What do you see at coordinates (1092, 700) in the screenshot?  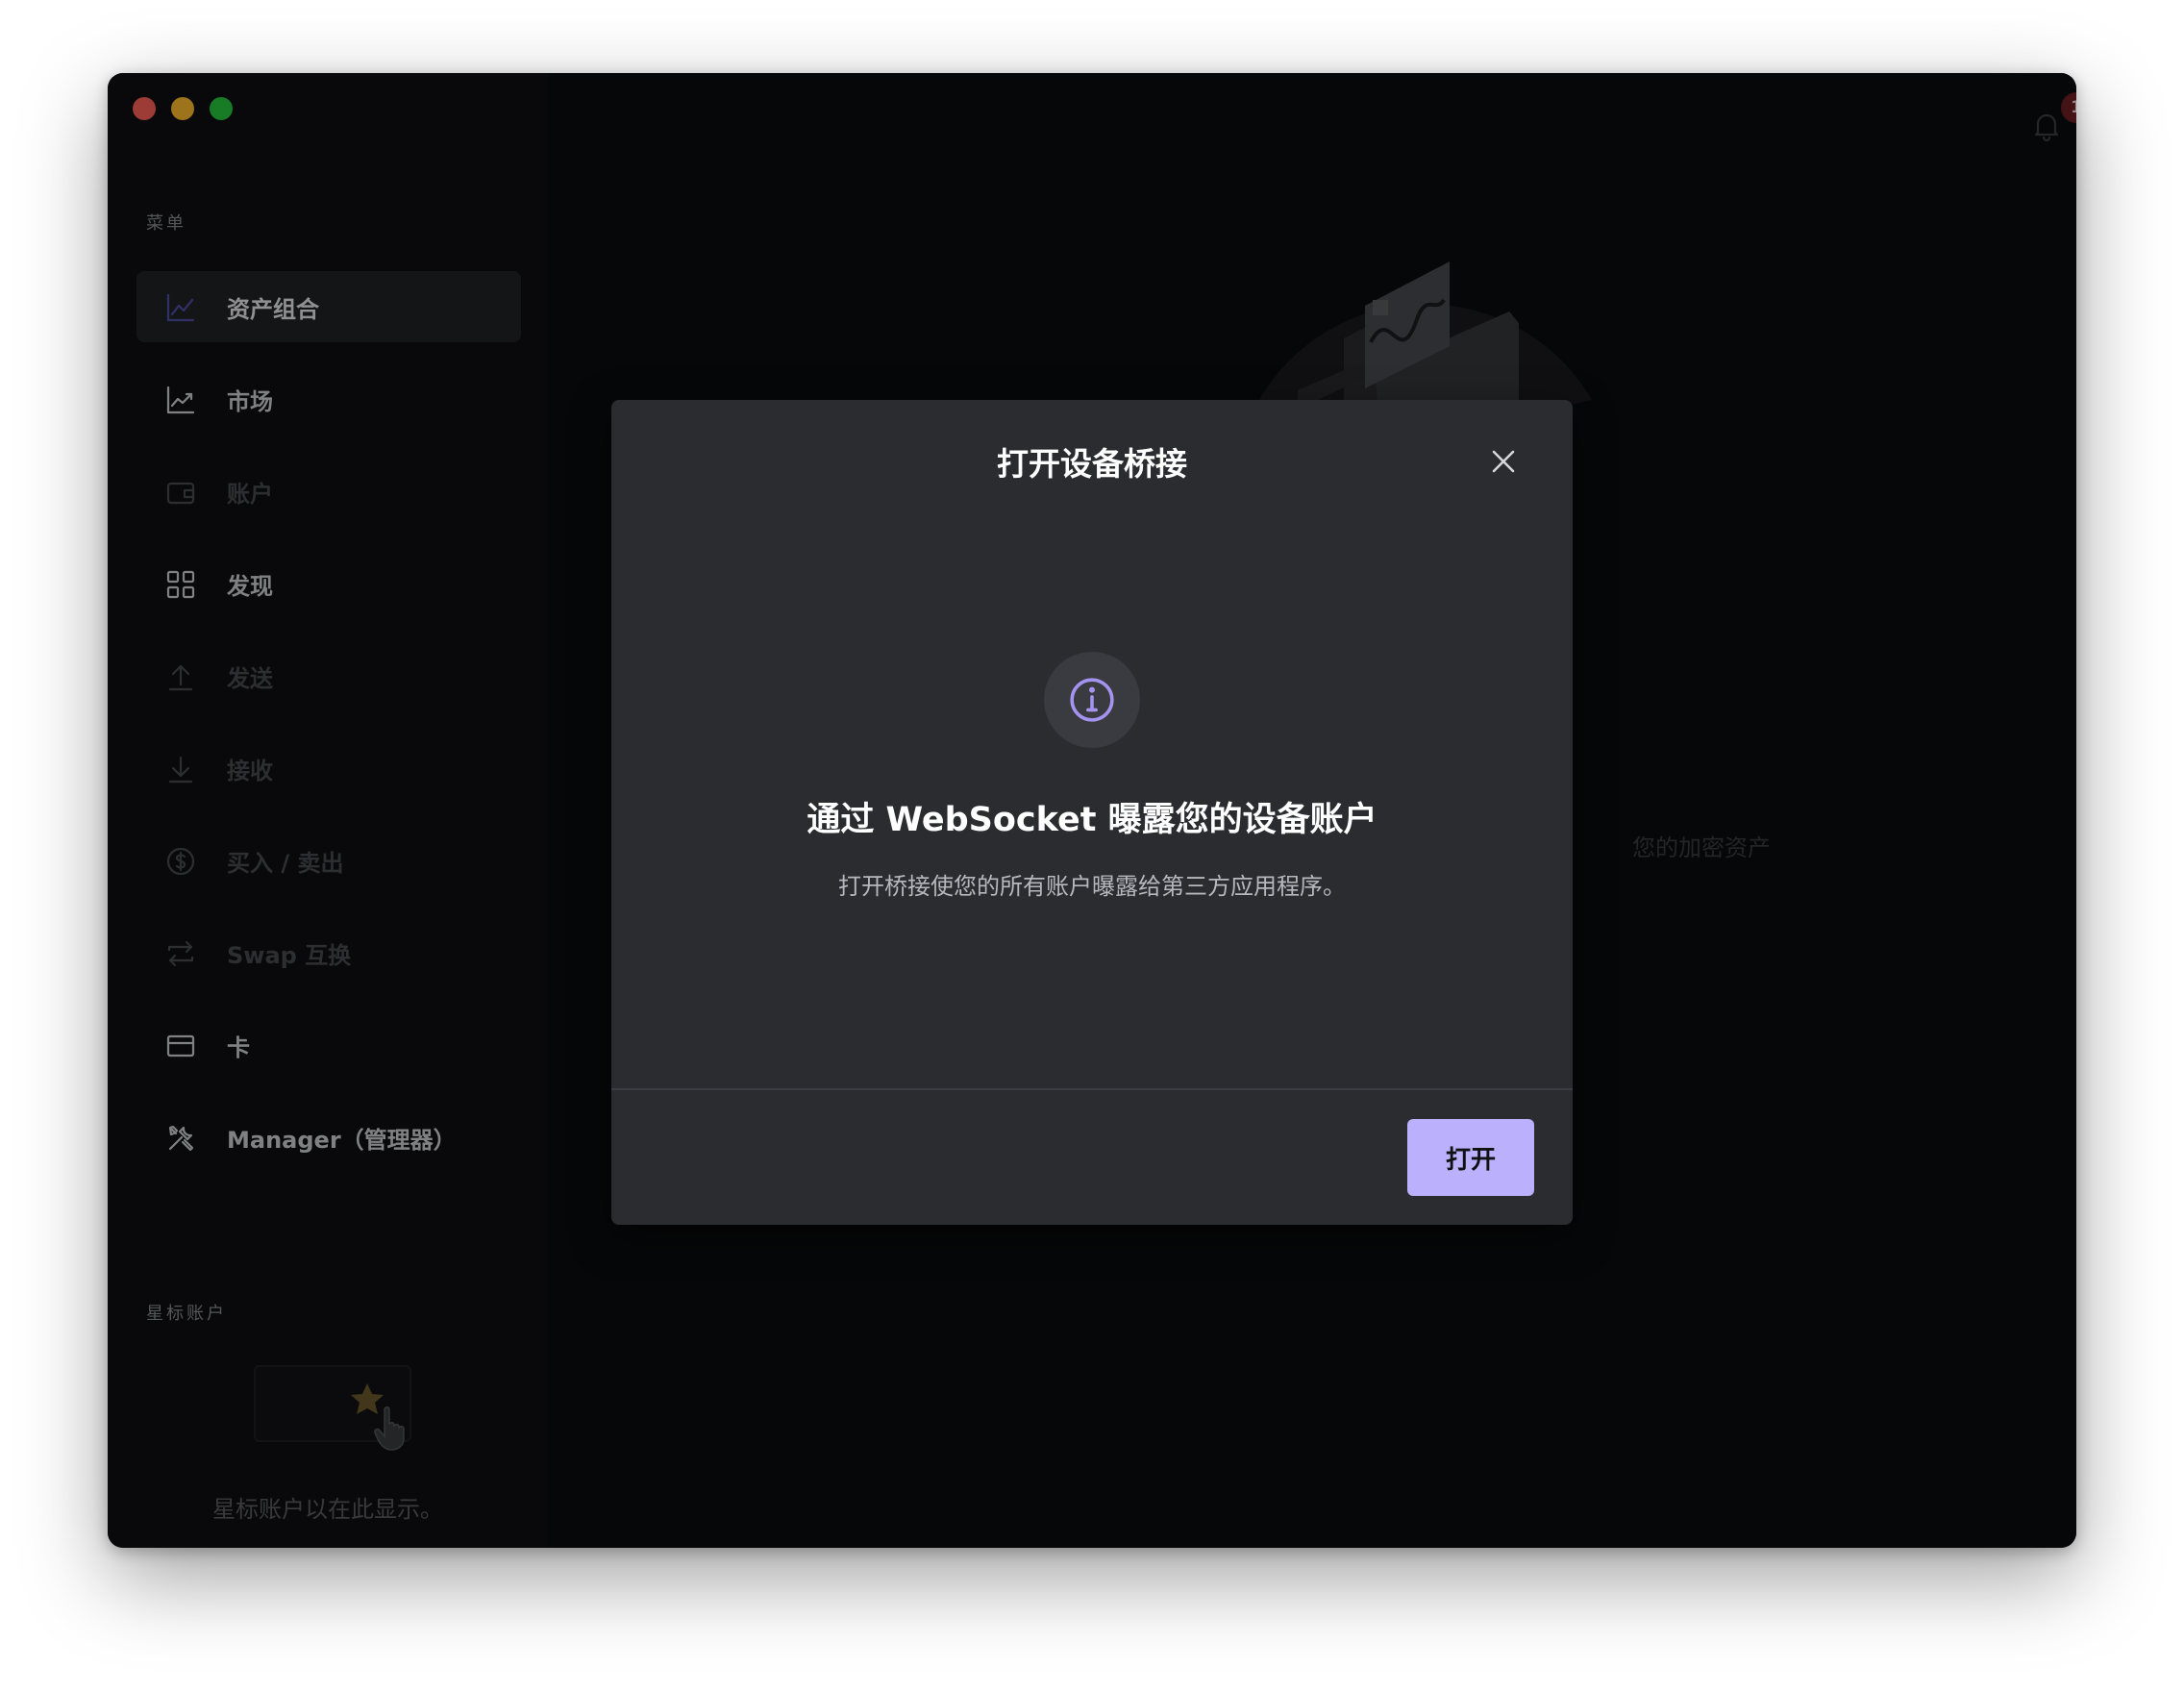 I see `info-icon` at bounding box center [1092, 700].